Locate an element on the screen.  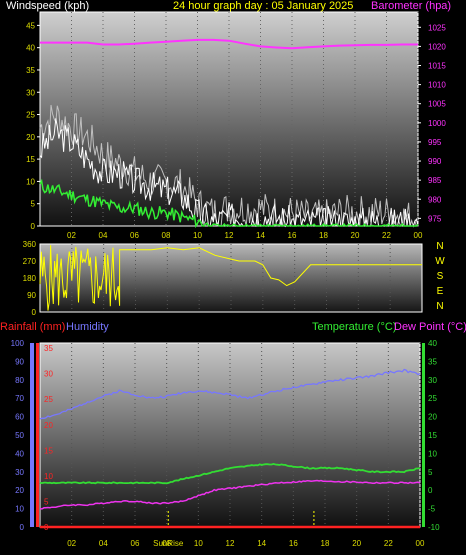
temp-x-tick-label: 10 is located at coordinates (198, 543).